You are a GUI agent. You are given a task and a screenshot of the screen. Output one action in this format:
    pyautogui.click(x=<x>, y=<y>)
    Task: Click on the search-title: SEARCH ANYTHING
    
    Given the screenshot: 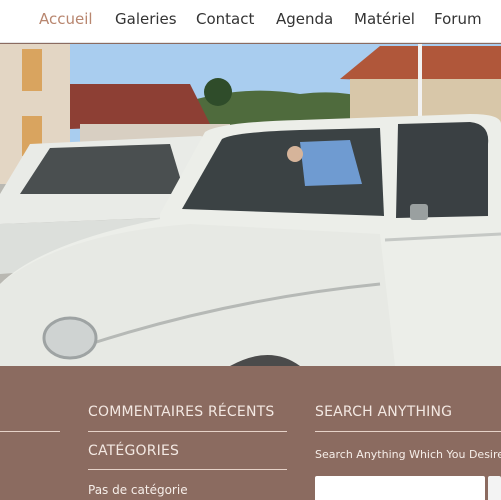 What is the action you would take?
    pyautogui.click(x=384, y=412)
    